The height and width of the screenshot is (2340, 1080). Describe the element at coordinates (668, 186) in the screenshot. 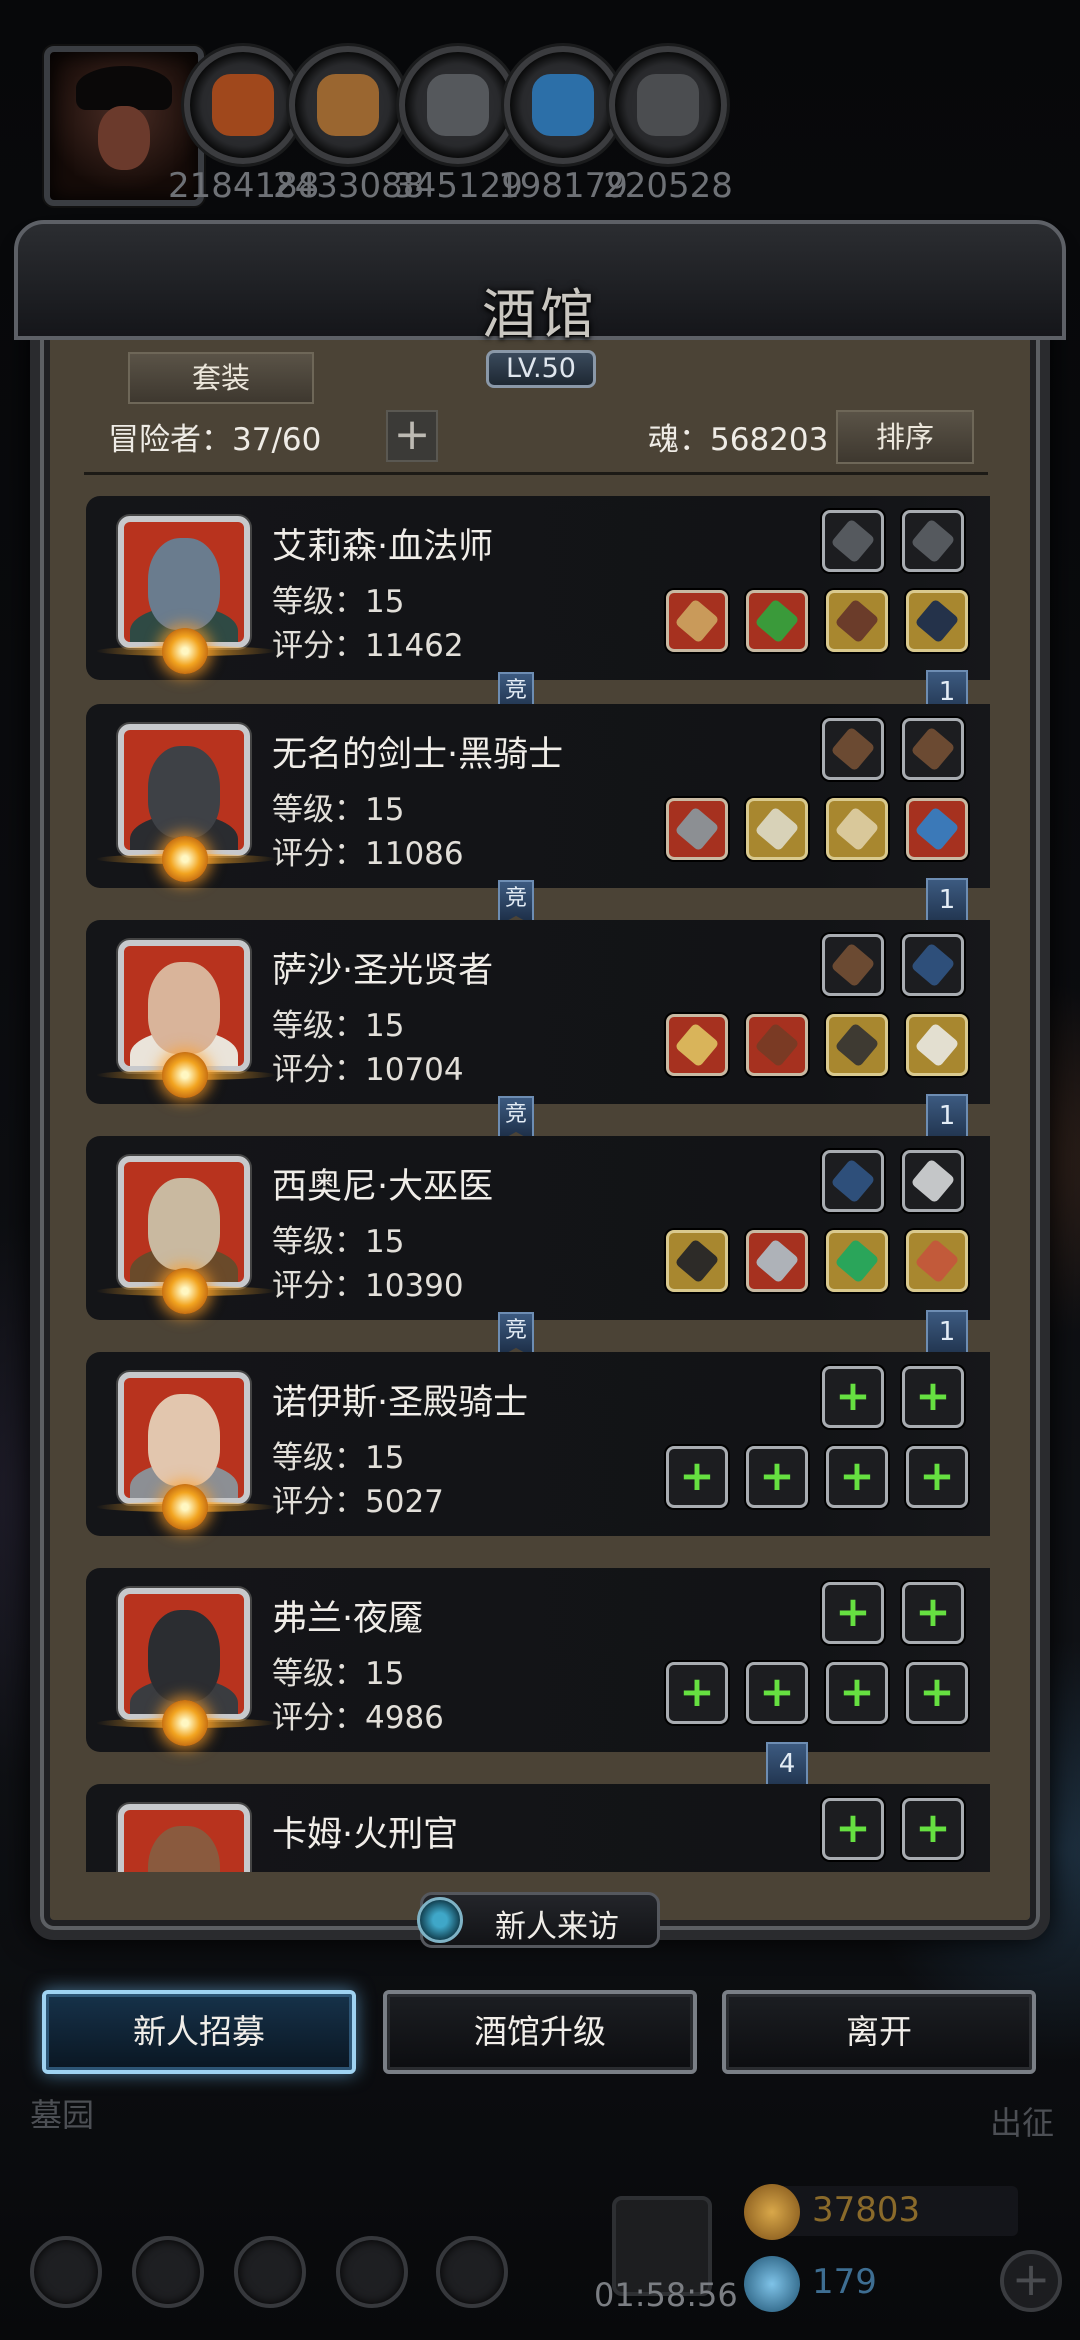

I see `resource-value: 220528` at that location.